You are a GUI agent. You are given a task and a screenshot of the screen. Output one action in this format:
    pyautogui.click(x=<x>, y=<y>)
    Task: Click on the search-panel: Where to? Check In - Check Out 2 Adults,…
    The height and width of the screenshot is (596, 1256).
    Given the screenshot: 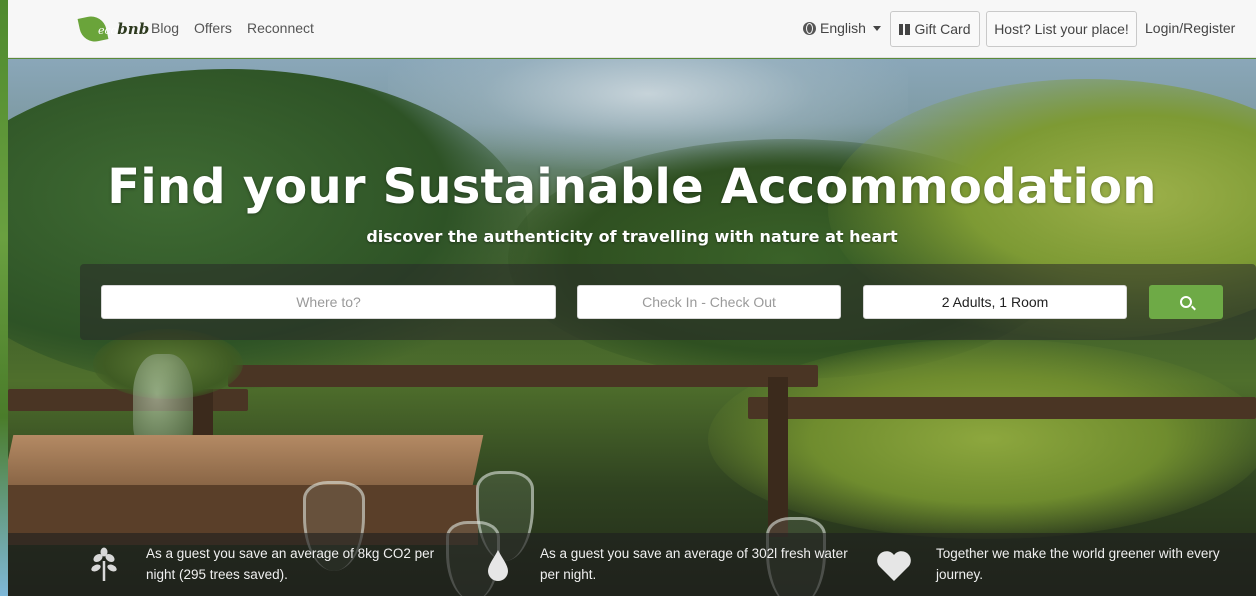 What is the action you would take?
    pyautogui.click(x=668, y=302)
    